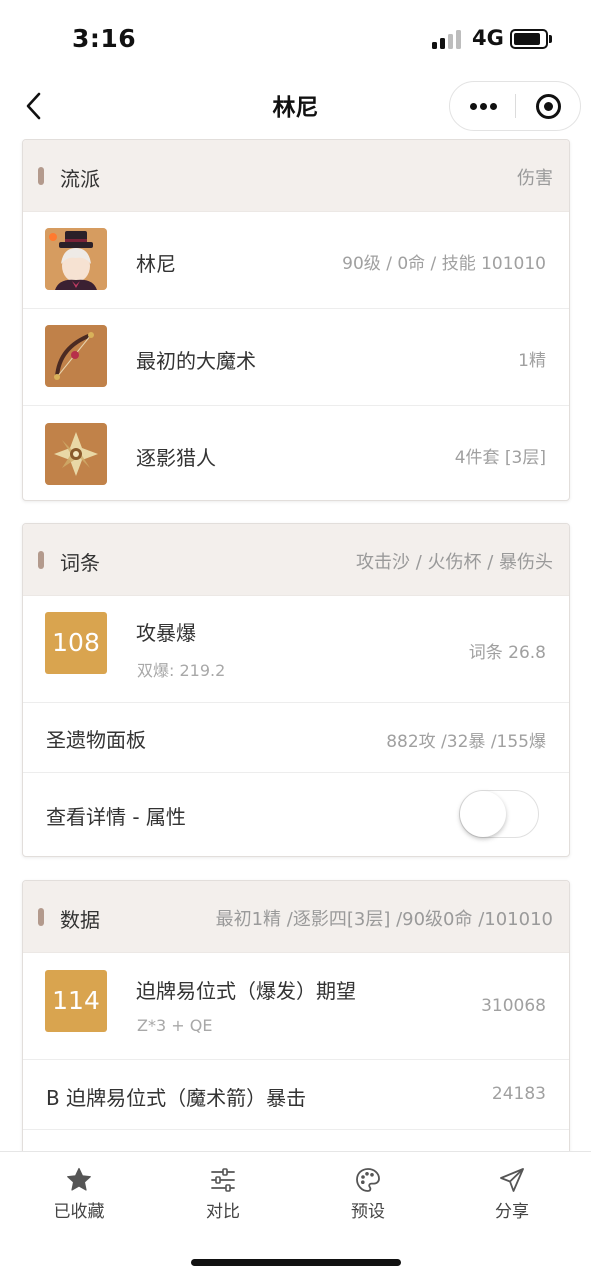  Describe the element at coordinates (535, 178) in the screenshot. I see `card-header-value: 伤害` at that location.